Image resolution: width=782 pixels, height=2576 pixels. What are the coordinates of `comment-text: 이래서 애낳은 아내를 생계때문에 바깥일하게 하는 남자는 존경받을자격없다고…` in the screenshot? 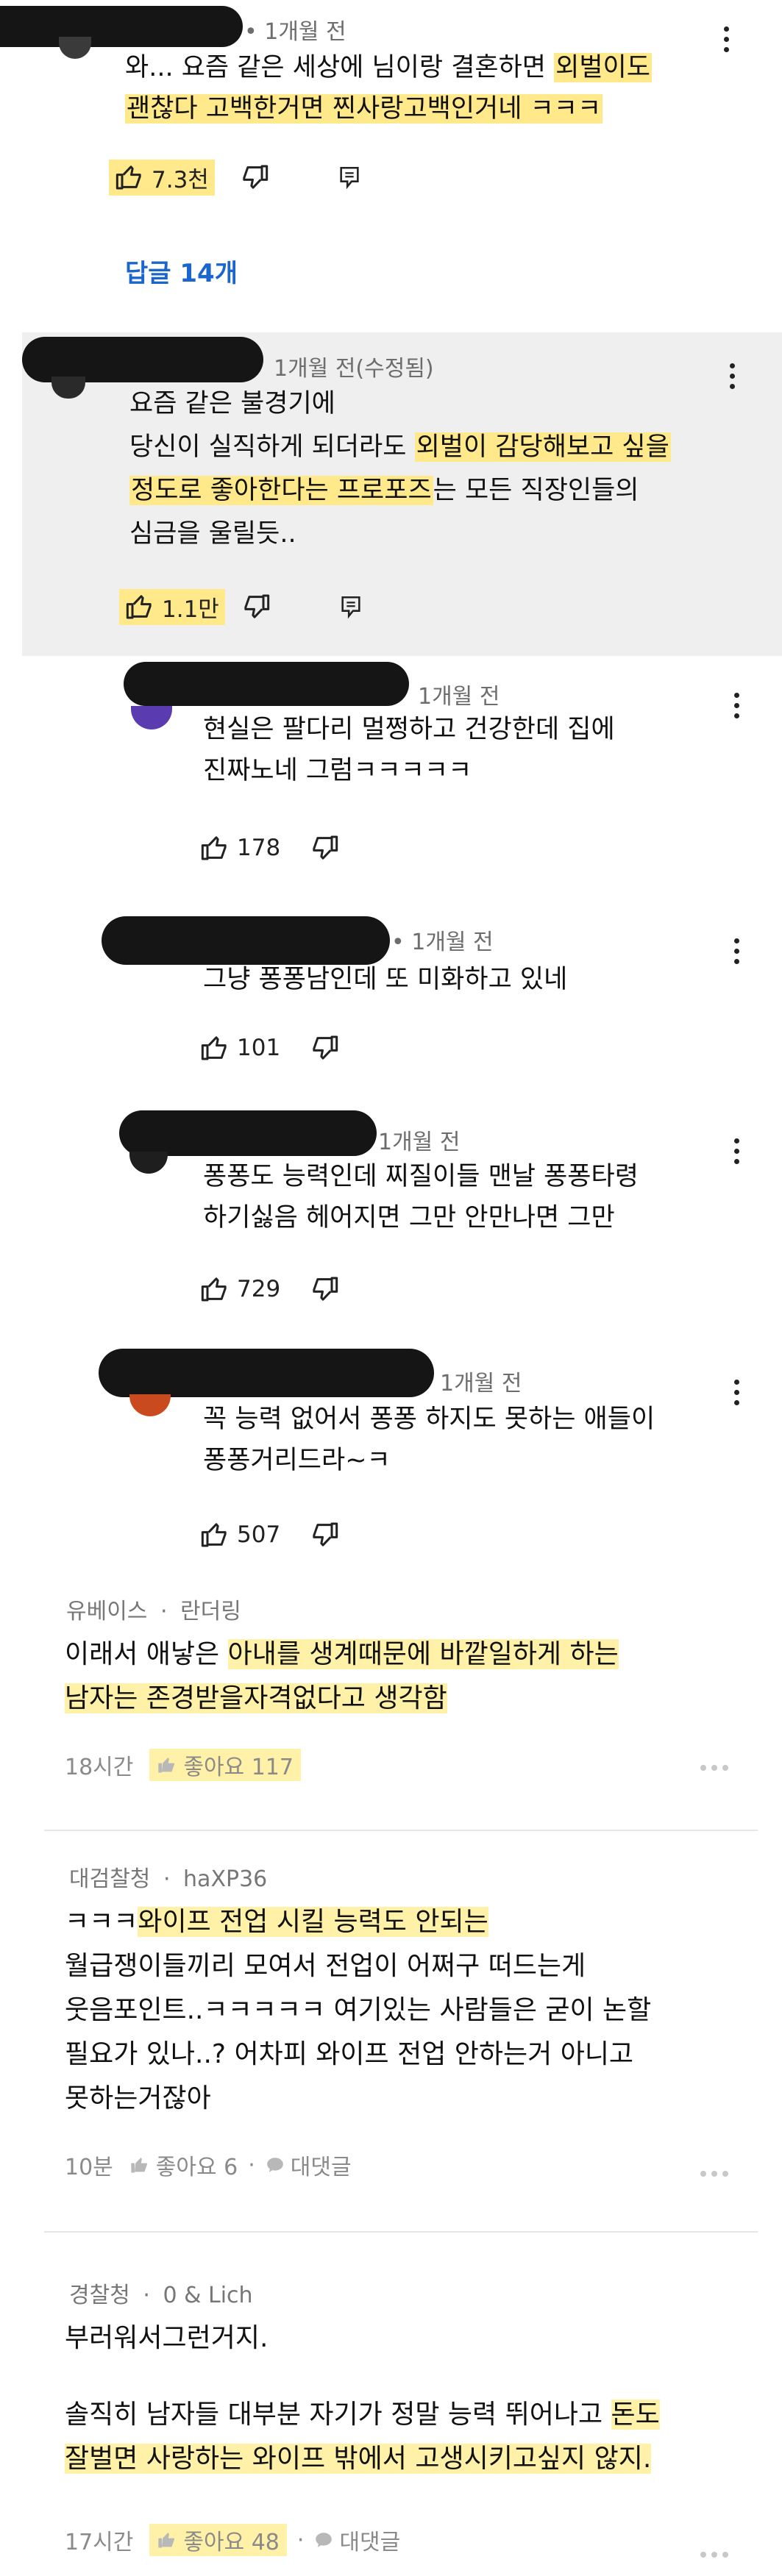 It's located at (342, 1676).